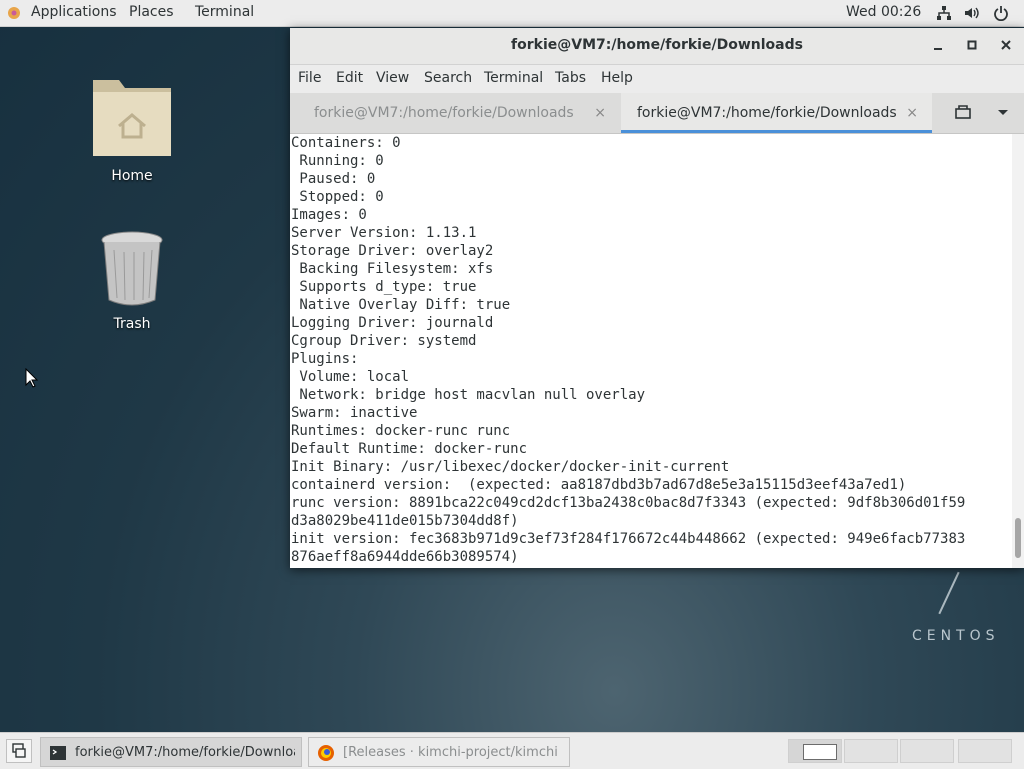 This screenshot has width=1024, height=769. I want to click on centos-logo-mark, so click(949, 593).